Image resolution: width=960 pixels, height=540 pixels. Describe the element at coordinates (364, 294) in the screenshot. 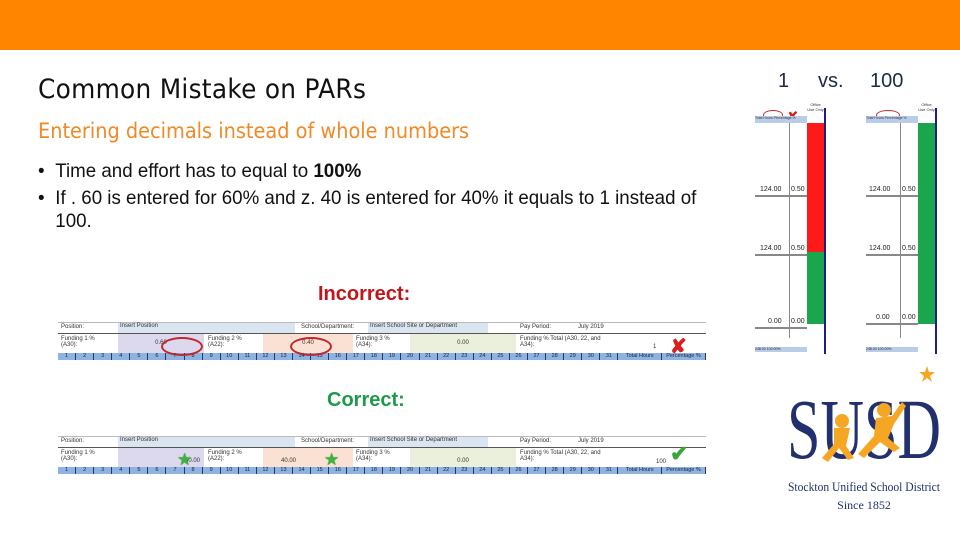

I see `incorrect-label: Incorrect:` at that location.